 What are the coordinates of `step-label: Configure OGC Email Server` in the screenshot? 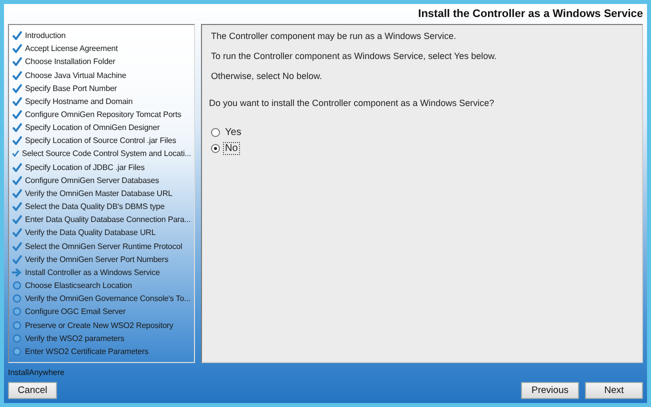 It's located at (75, 311).